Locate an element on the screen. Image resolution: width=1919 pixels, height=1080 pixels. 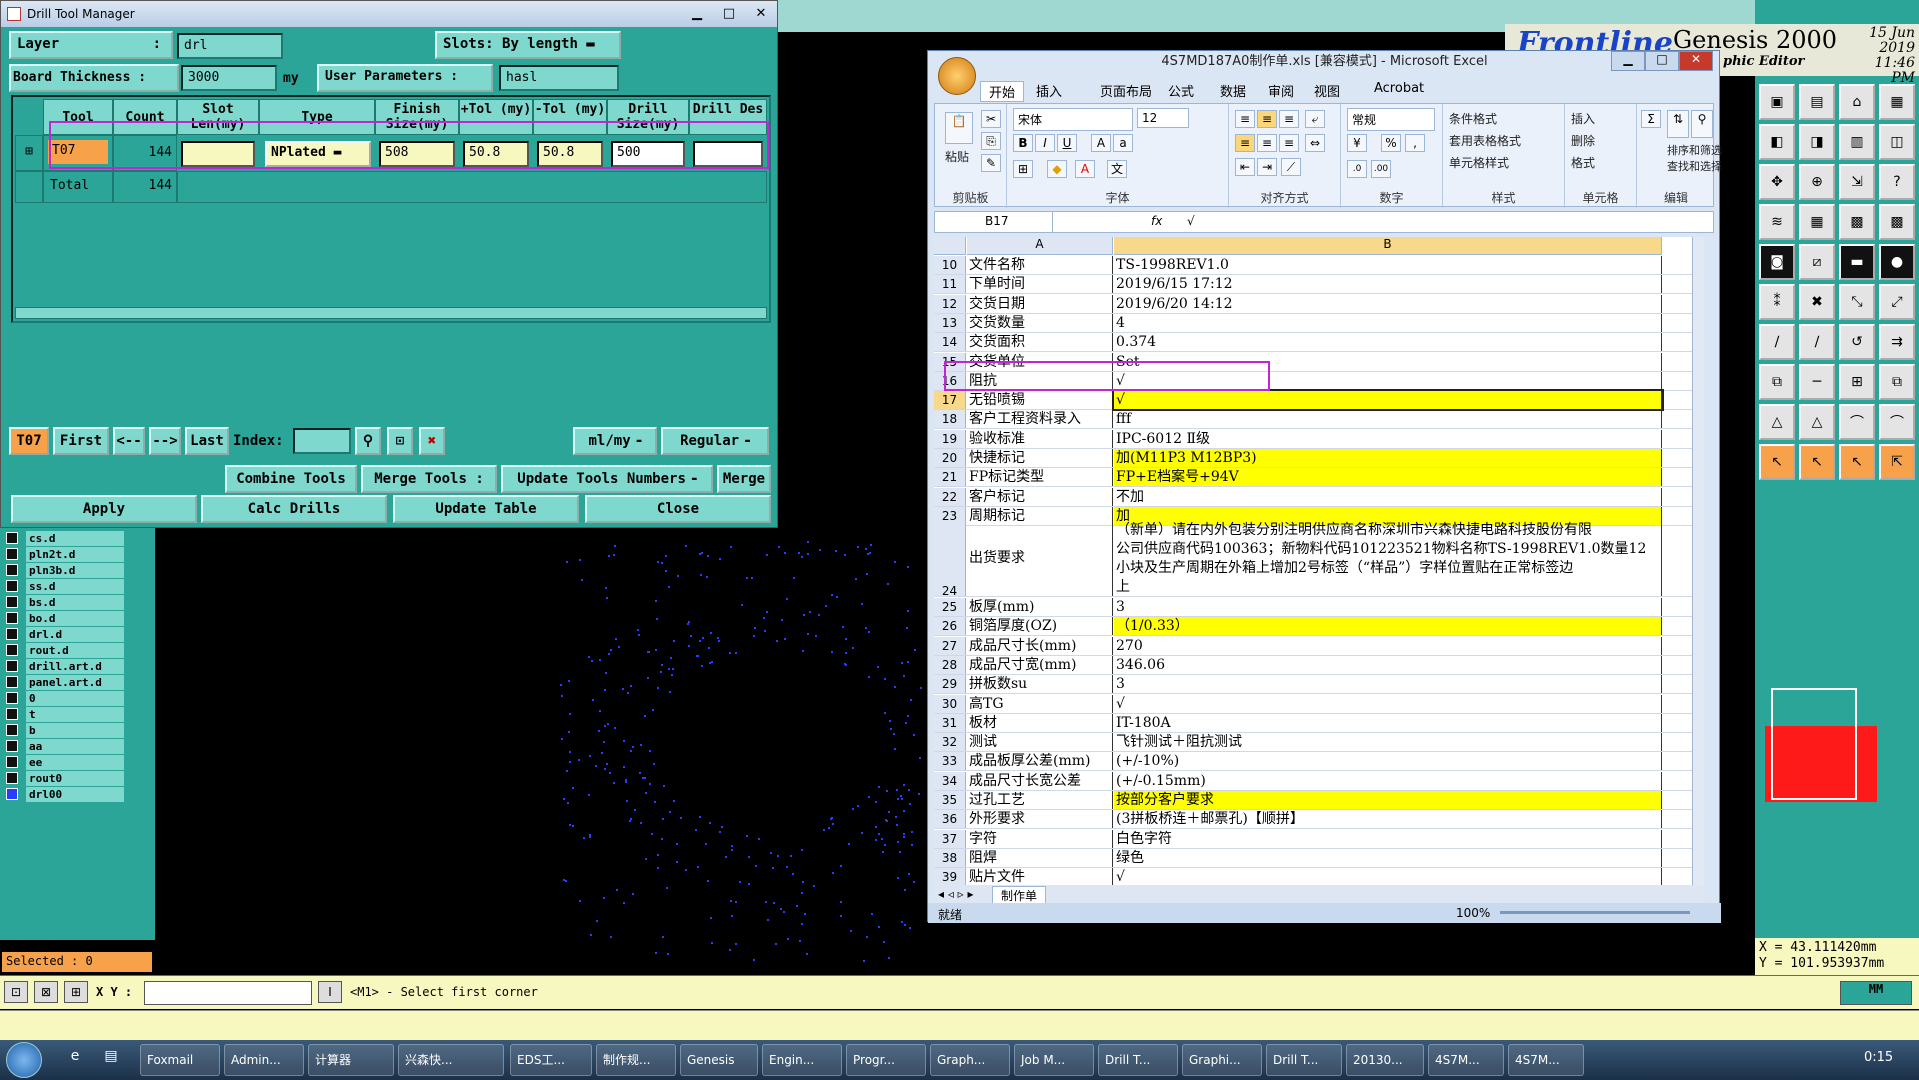
update-table-button: Update Table is located at coordinates (486, 509).